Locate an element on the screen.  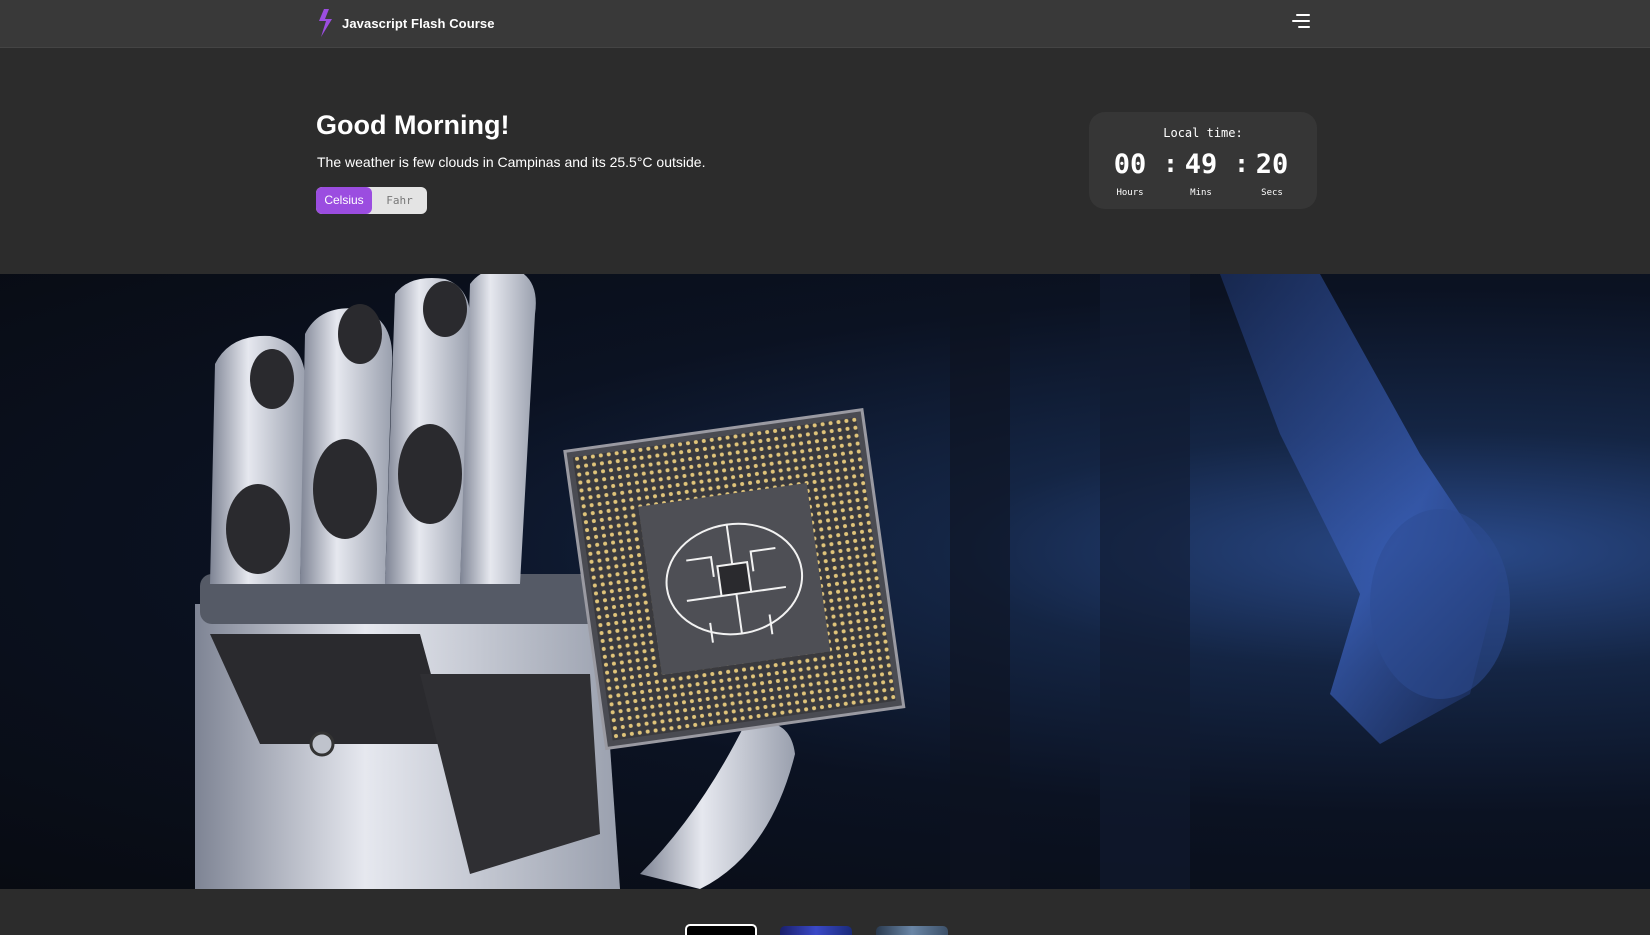
greeting-heading: Good Morning! is located at coordinates (413, 125).